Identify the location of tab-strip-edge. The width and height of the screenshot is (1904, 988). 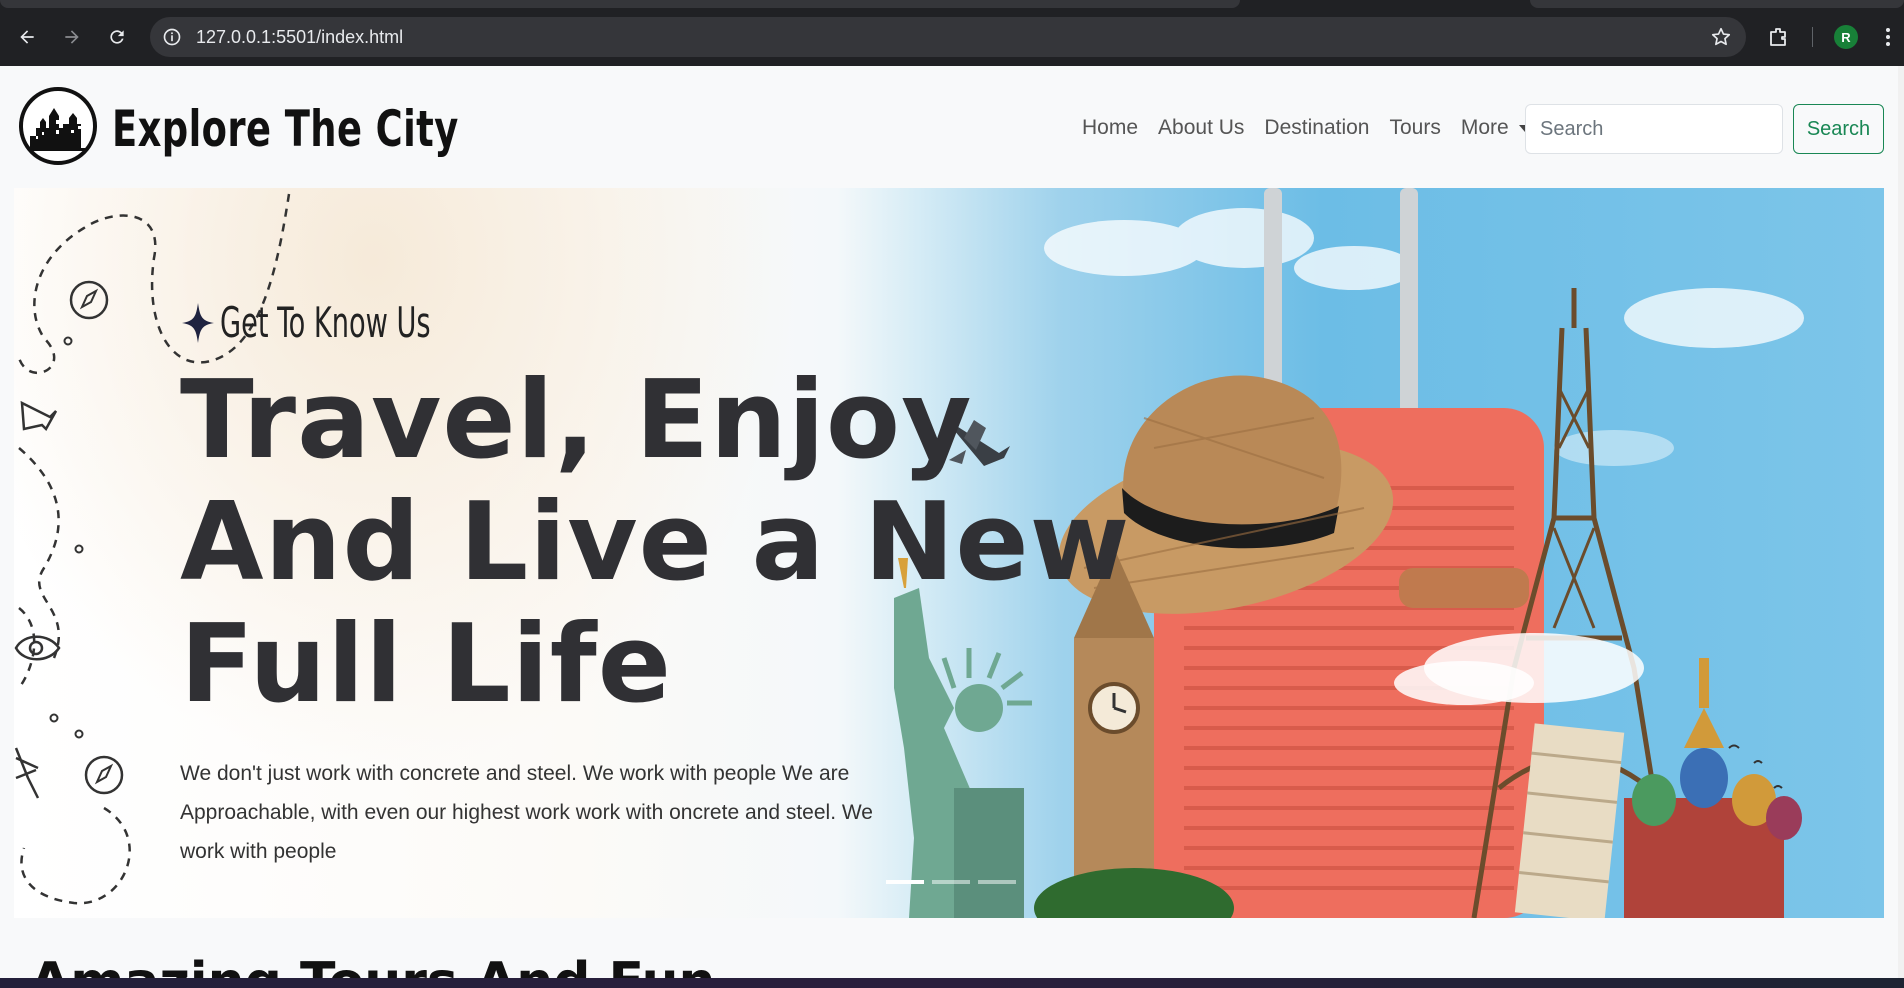
(620, 4).